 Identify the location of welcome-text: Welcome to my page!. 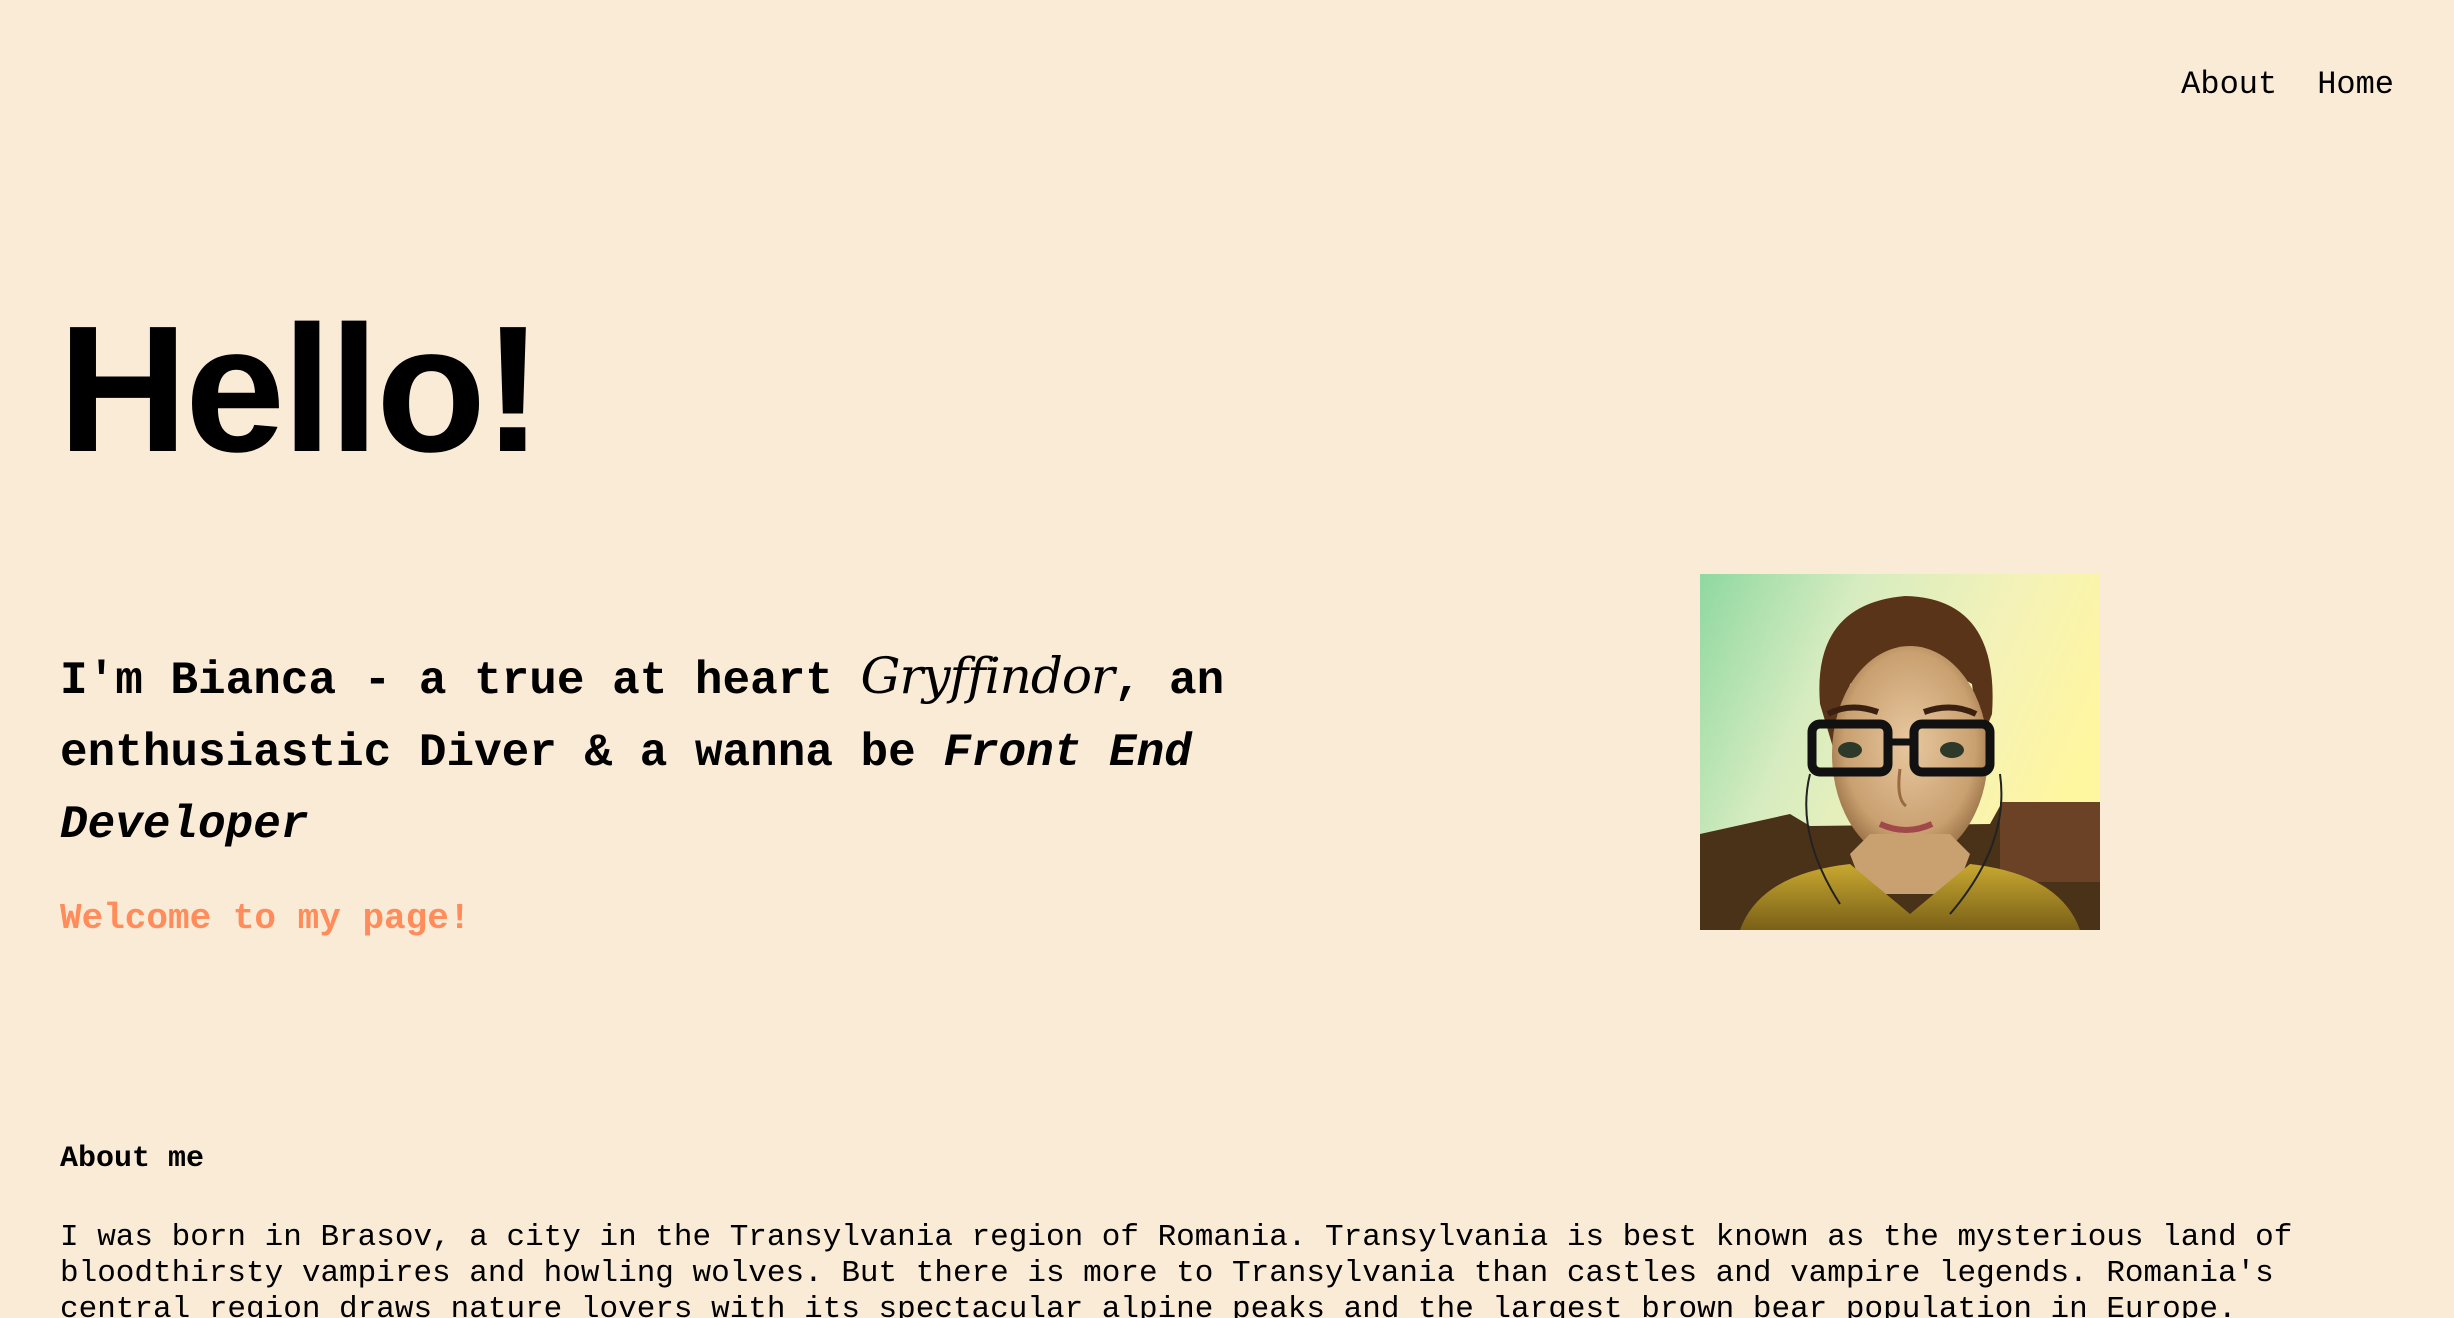
(265, 918).